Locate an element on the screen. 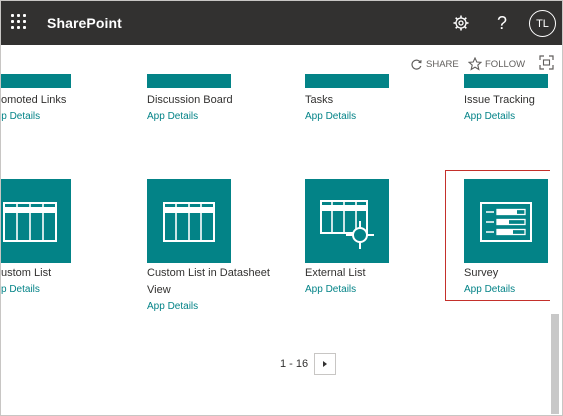 Image resolution: width=563 pixels, height=416 pixels. chevron-right-icon is located at coordinates (325, 364).